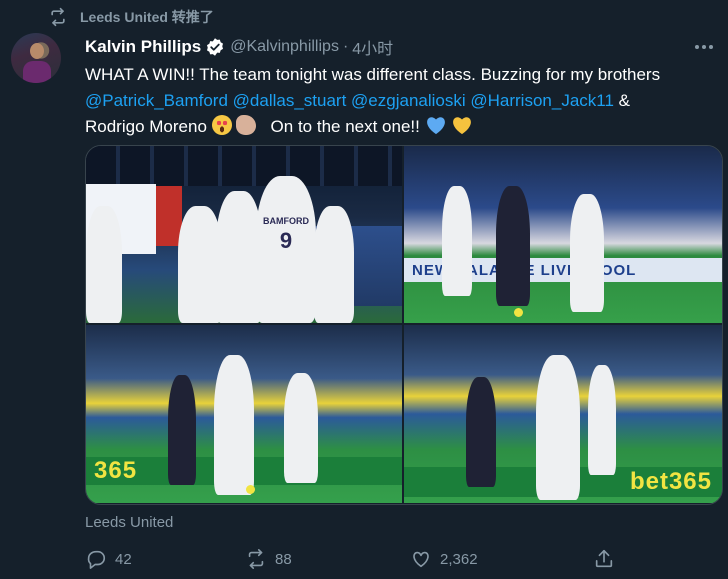  Describe the element at coordinates (129, 522) in the screenshot. I see `source-label: Leeds United` at that location.